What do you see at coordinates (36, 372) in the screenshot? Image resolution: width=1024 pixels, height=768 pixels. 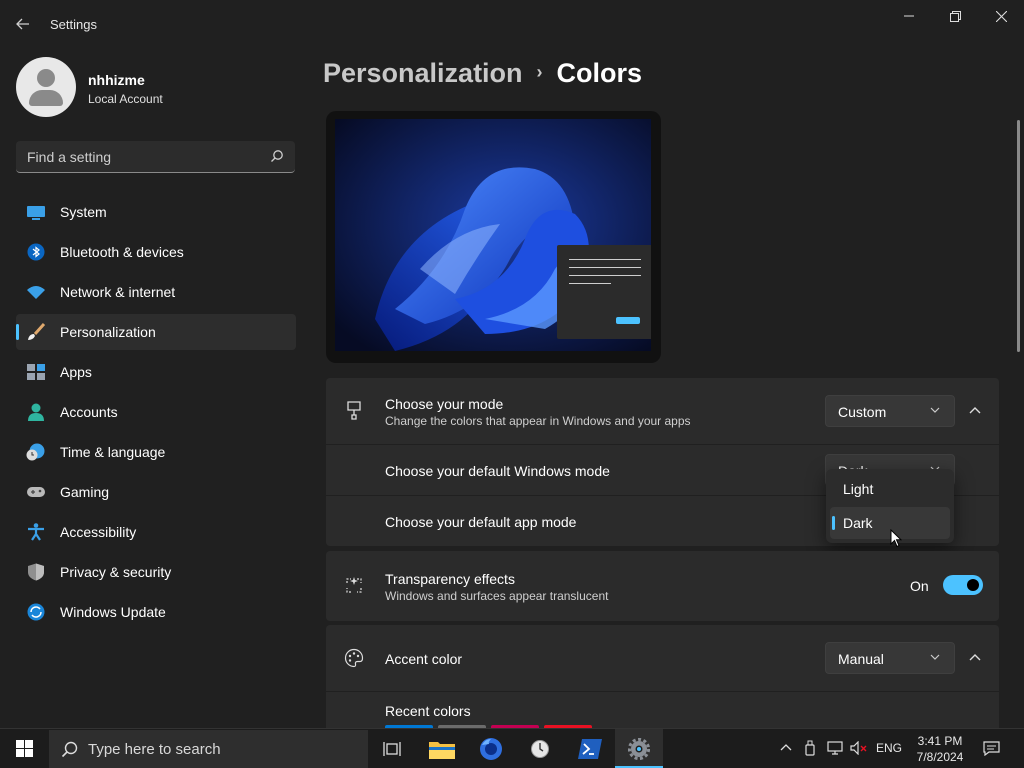 I see `apps-icon` at bounding box center [36, 372].